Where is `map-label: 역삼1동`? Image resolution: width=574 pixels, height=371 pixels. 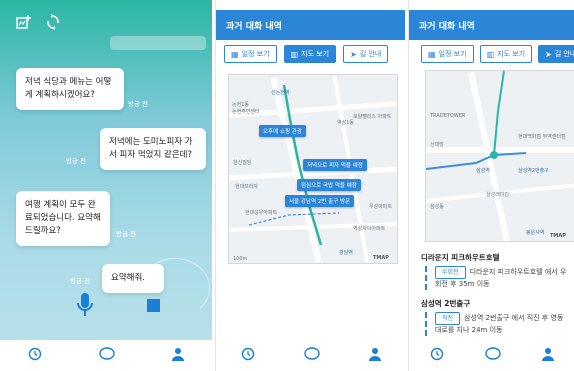
map-label: 역삼1동 is located at coordinates (345, 123).